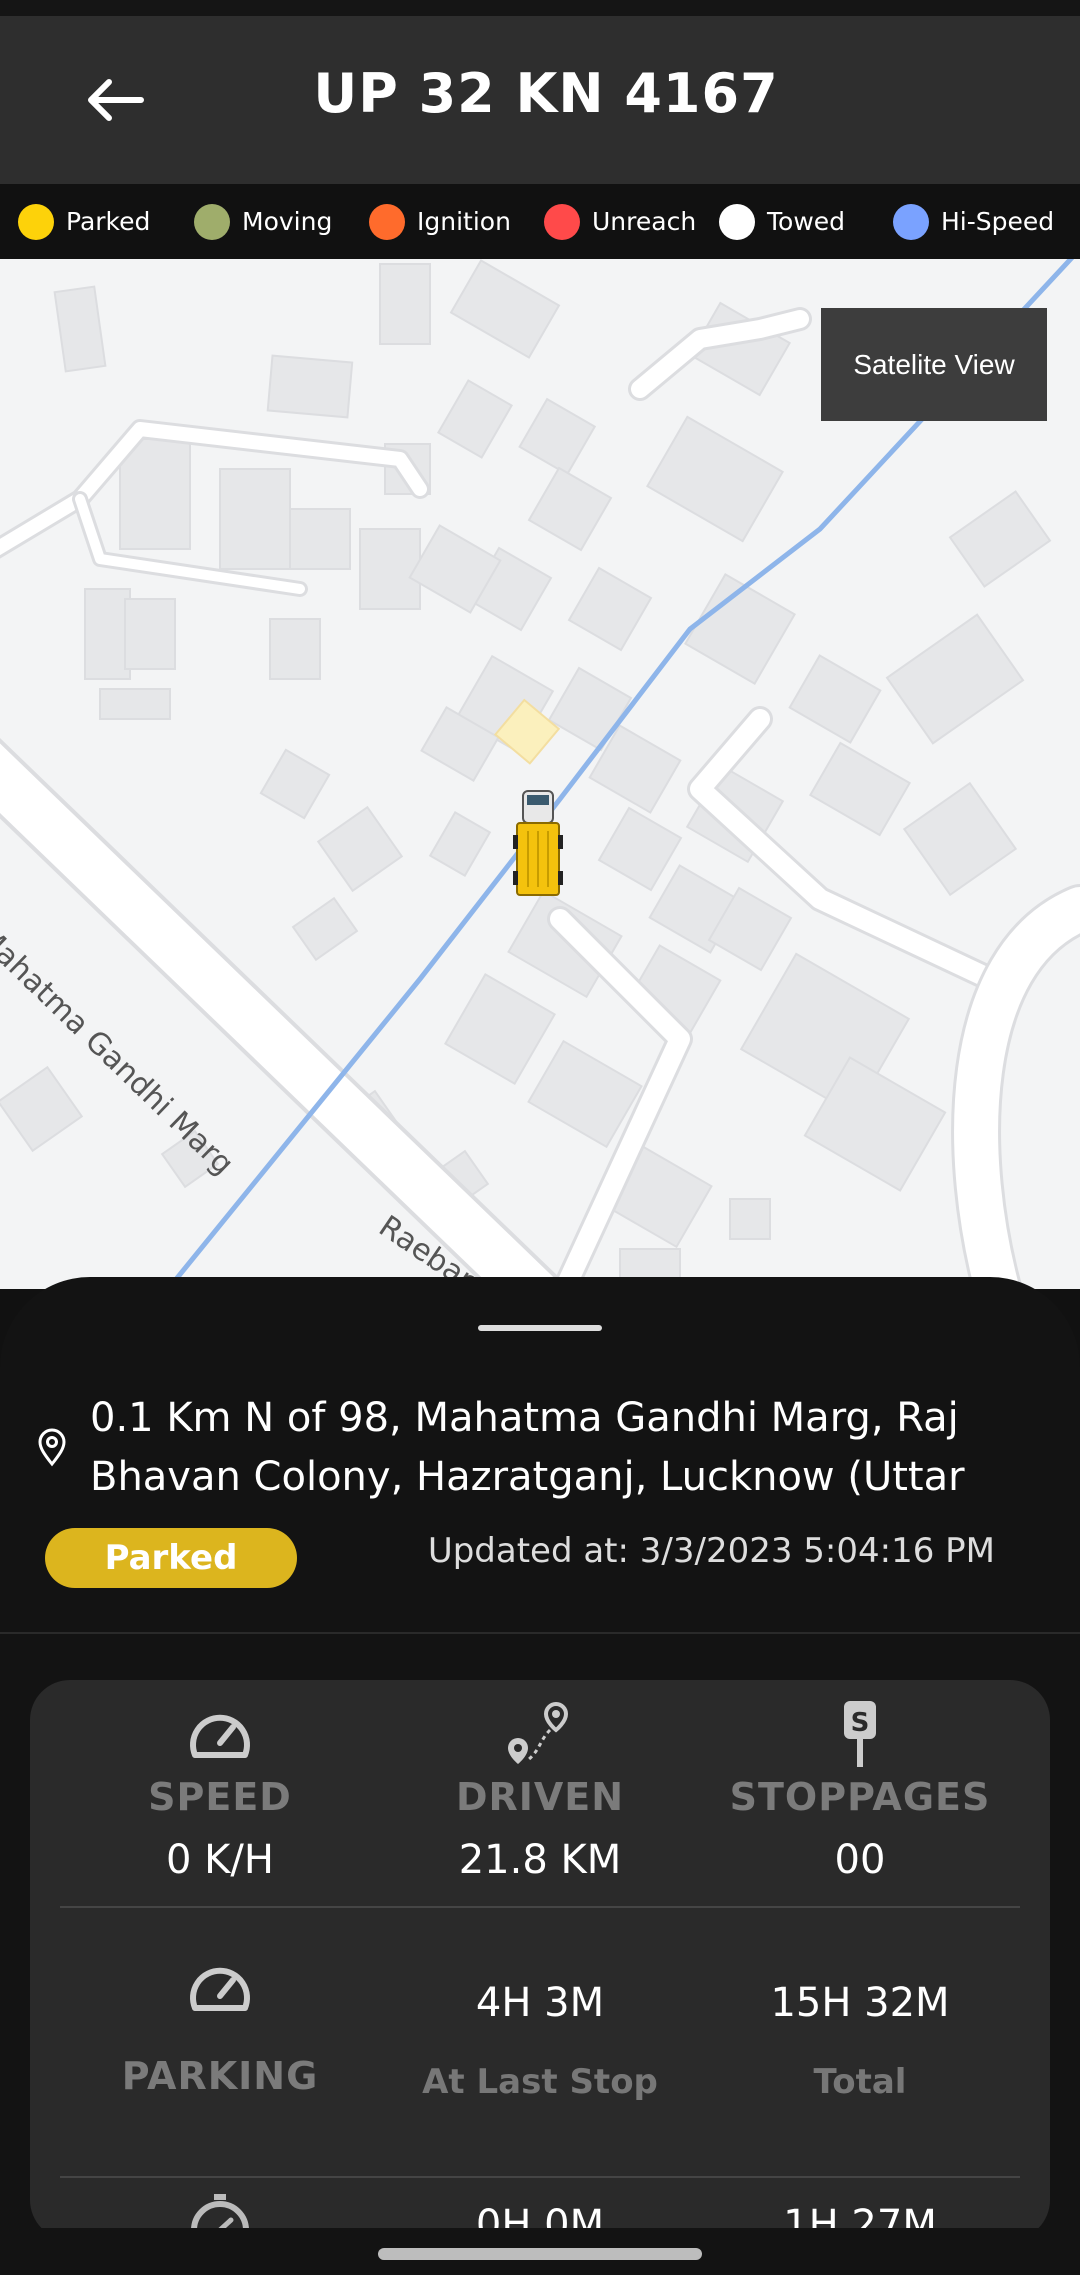 This screenshot has height=2275, width=1080. I want to click on status-bar, so click(540, 8).